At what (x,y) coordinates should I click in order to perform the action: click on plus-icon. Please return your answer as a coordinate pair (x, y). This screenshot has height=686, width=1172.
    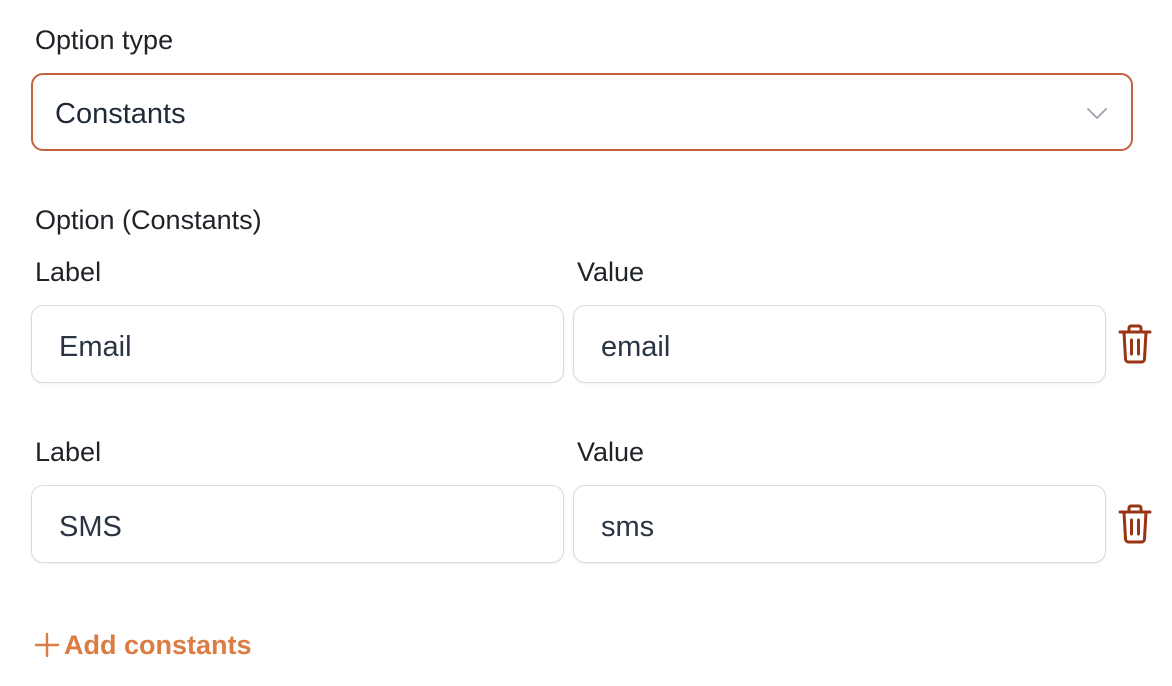
    Looking at the image, I should click on (47, 645).